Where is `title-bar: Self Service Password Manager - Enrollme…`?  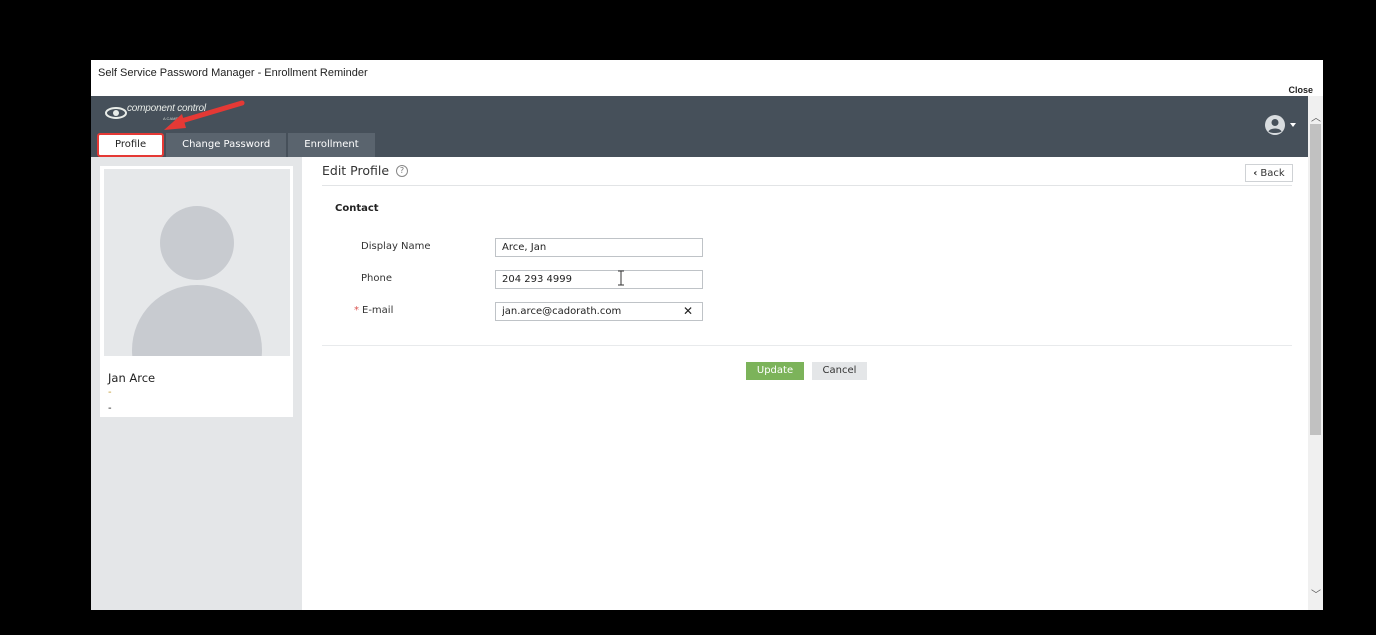
title-bar: Self Service Password Manager - Enrollme… is located at coordinates (707, 78).